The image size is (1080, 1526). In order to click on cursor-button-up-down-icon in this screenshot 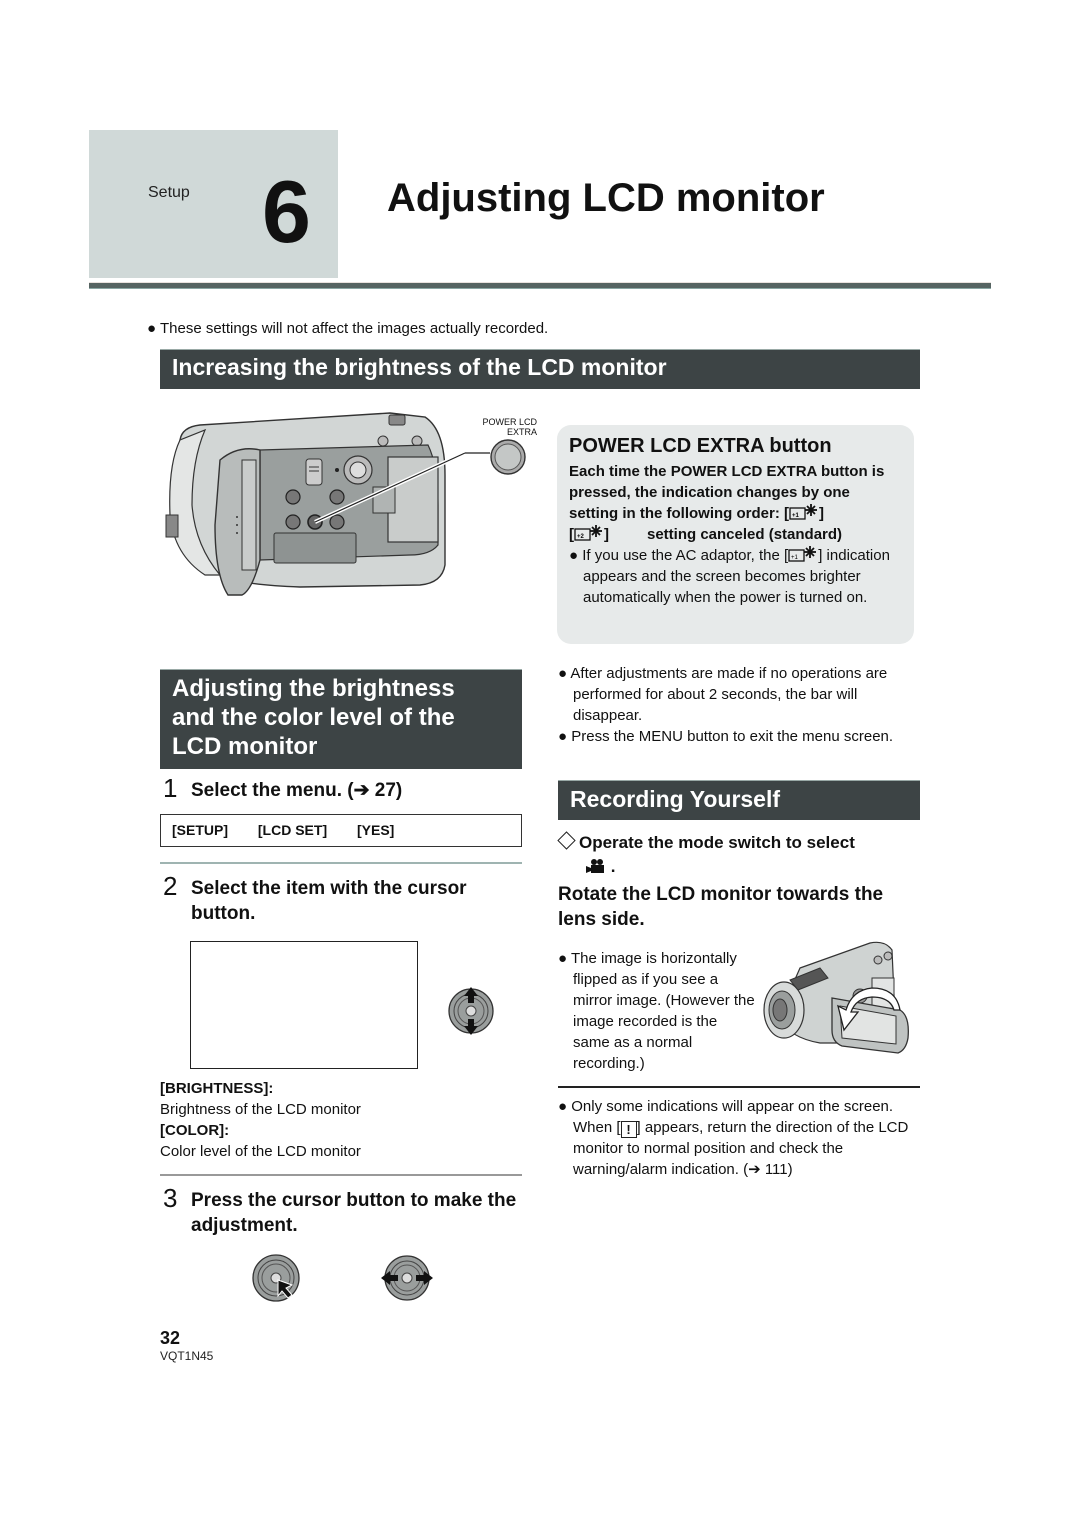, I will do `click(471, 1011)`.